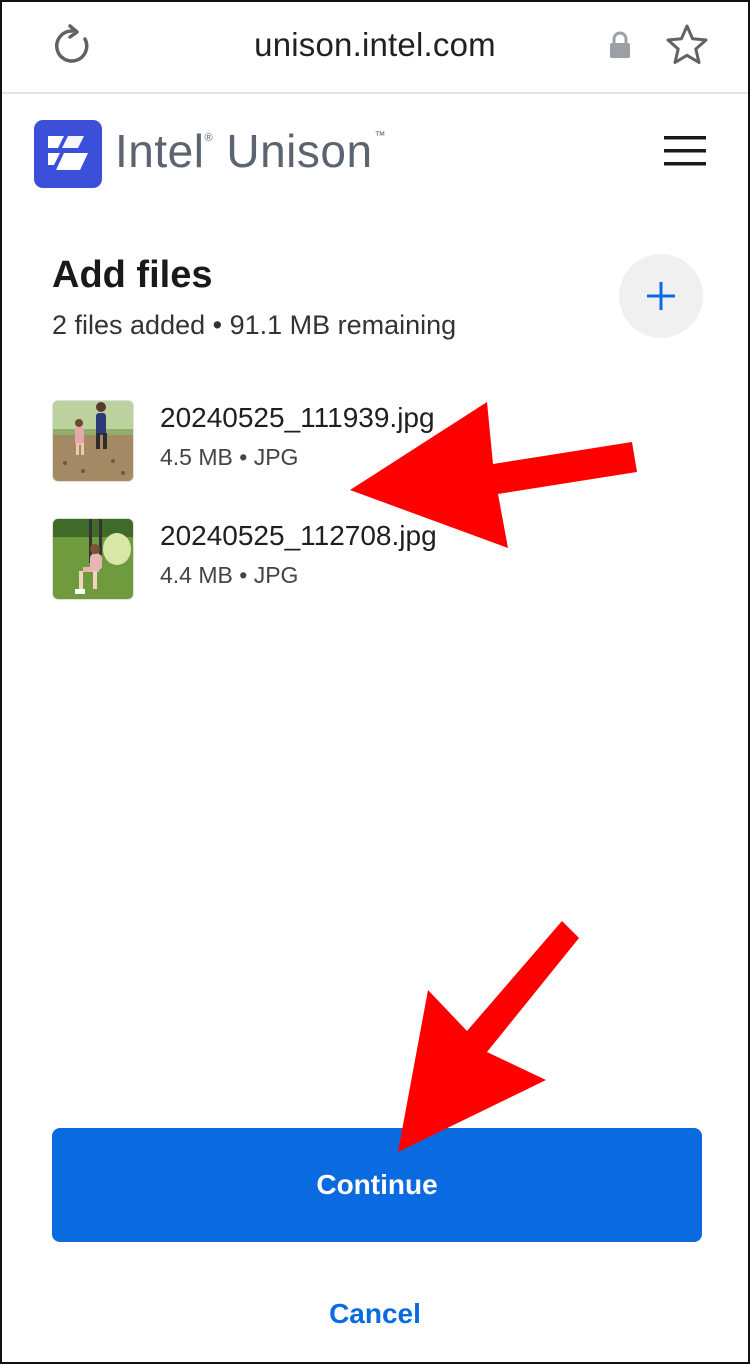 Image resolution: width=750 pixels, height=1364 pixels. What do you see at coordinates (297, 417) in the screenshot?
I see `file-name: 20240525_111939.jpg` at bounding box center [297, 417].